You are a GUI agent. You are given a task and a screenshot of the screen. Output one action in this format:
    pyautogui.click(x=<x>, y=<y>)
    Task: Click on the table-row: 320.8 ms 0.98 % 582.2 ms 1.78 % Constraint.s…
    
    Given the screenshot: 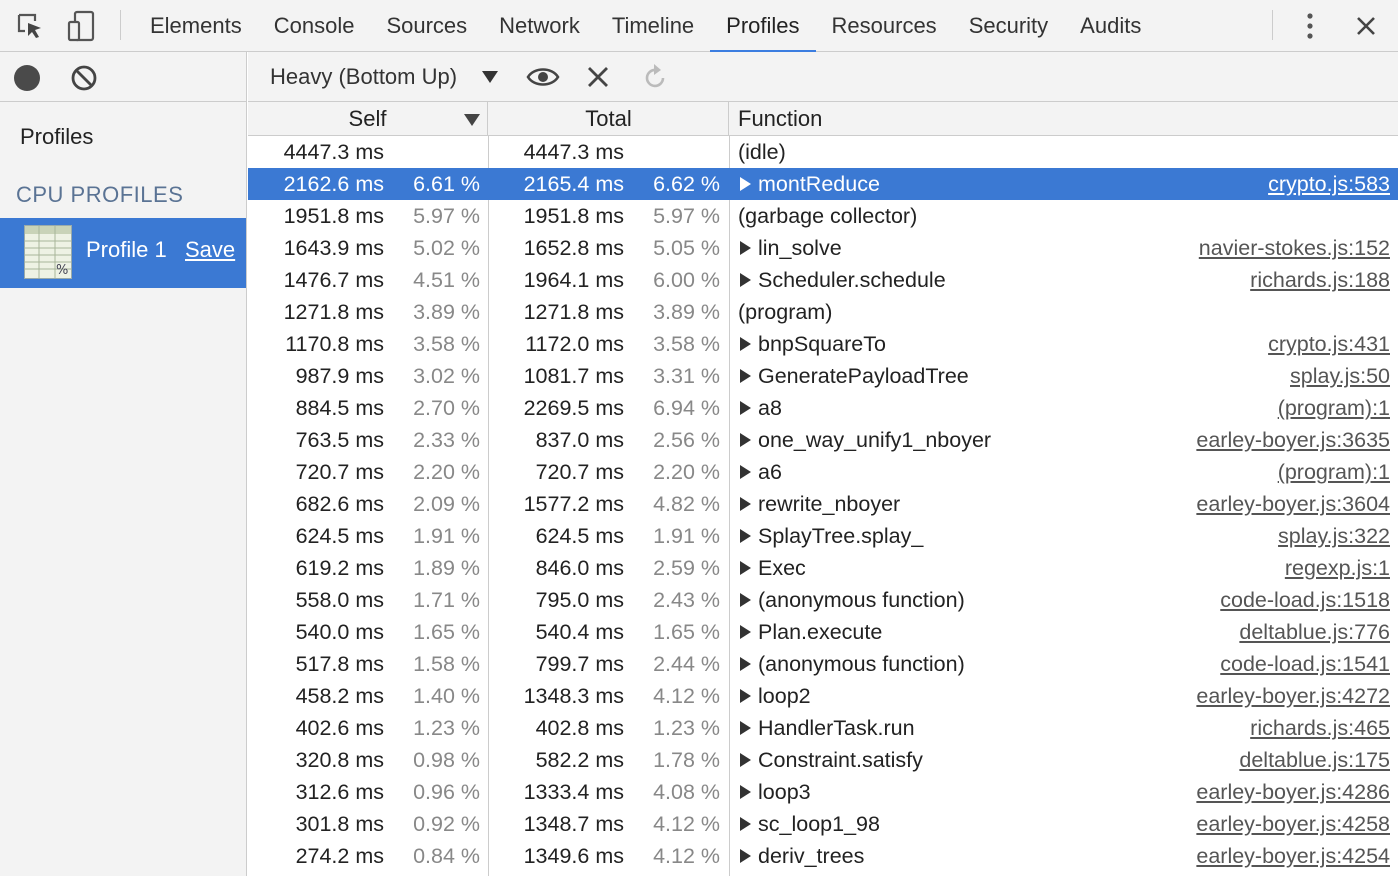 What is the action you would take?
    pyautogui.click(x=823, y=760)
    